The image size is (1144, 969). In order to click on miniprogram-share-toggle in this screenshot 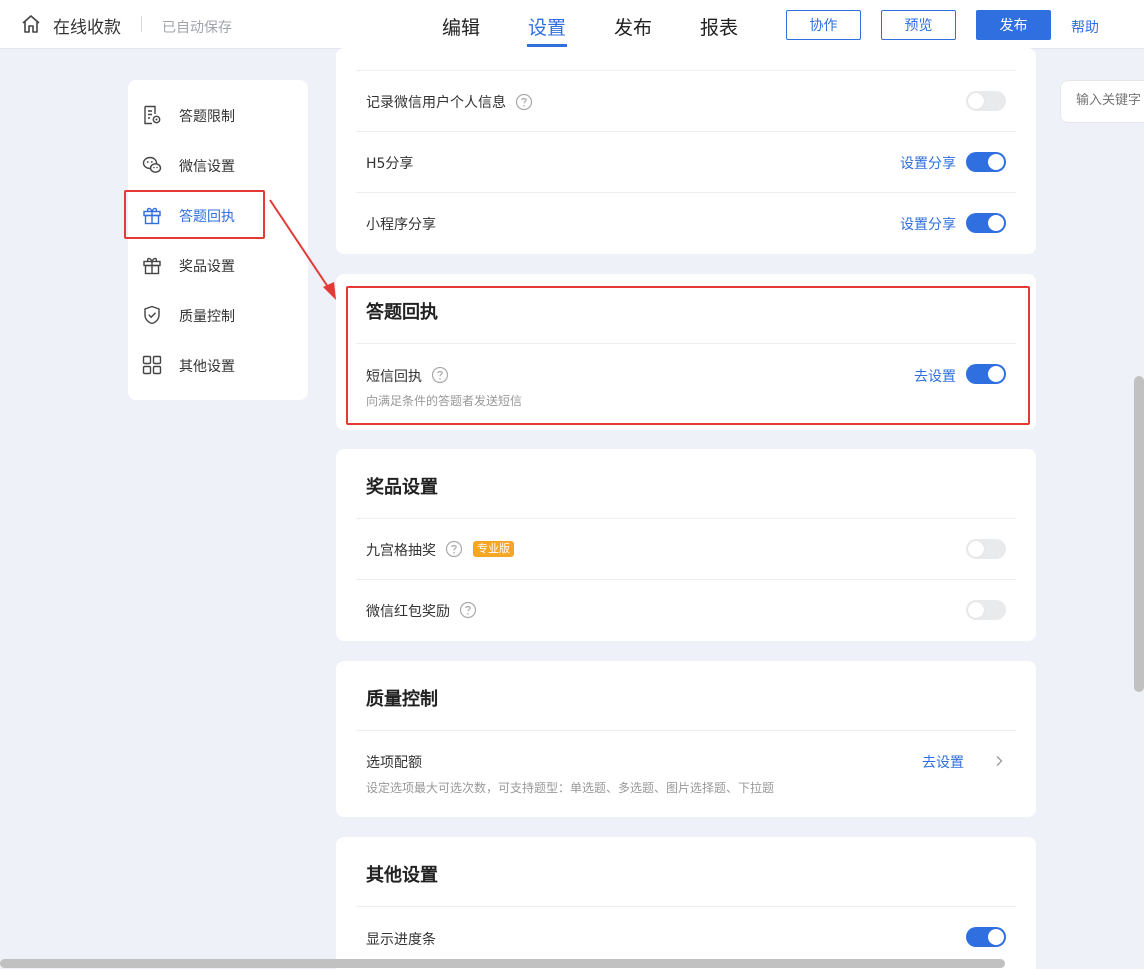, I will do `click(986, 223)`.